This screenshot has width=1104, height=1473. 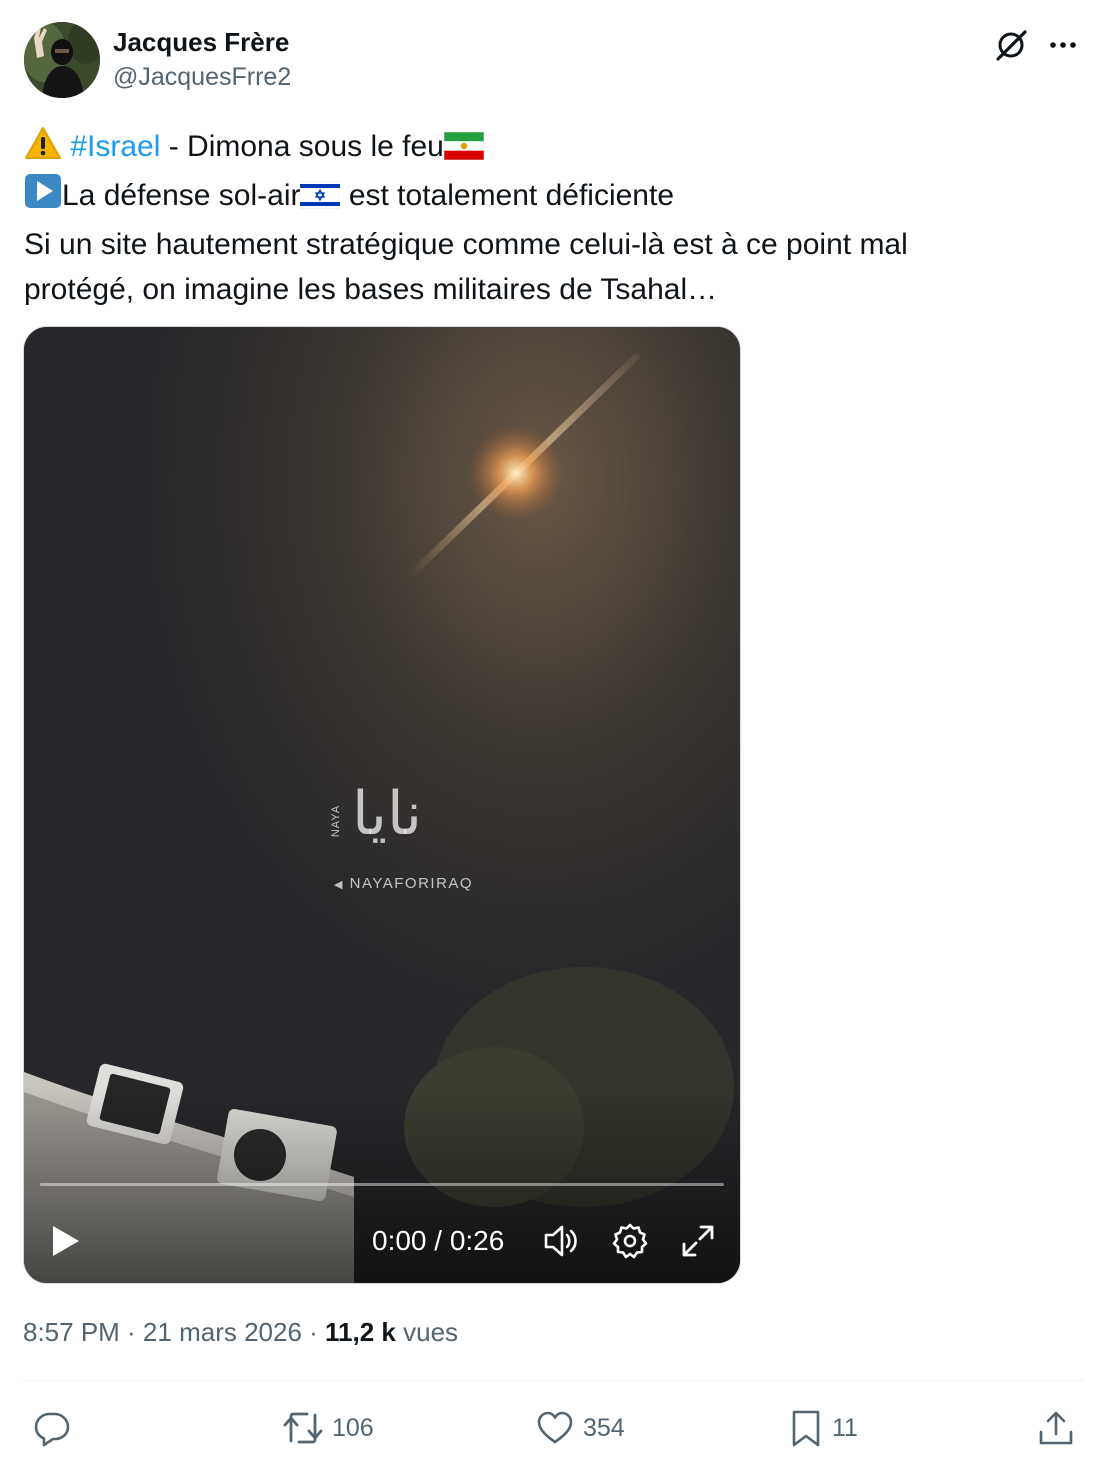 What do you see at coordinates (438, 1240) in the screenshot?
I see `video-time: 0:00 / 0:26` at bounding box center [438, 1240].